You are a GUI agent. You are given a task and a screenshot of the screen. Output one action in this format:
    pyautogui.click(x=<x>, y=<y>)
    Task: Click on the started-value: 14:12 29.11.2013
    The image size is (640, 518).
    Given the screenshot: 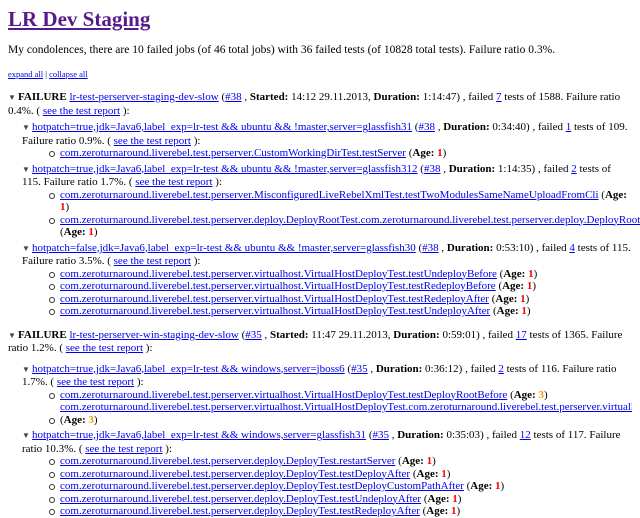 What is the action you would take?
    pyautogui.click(x=330, y=97)
    